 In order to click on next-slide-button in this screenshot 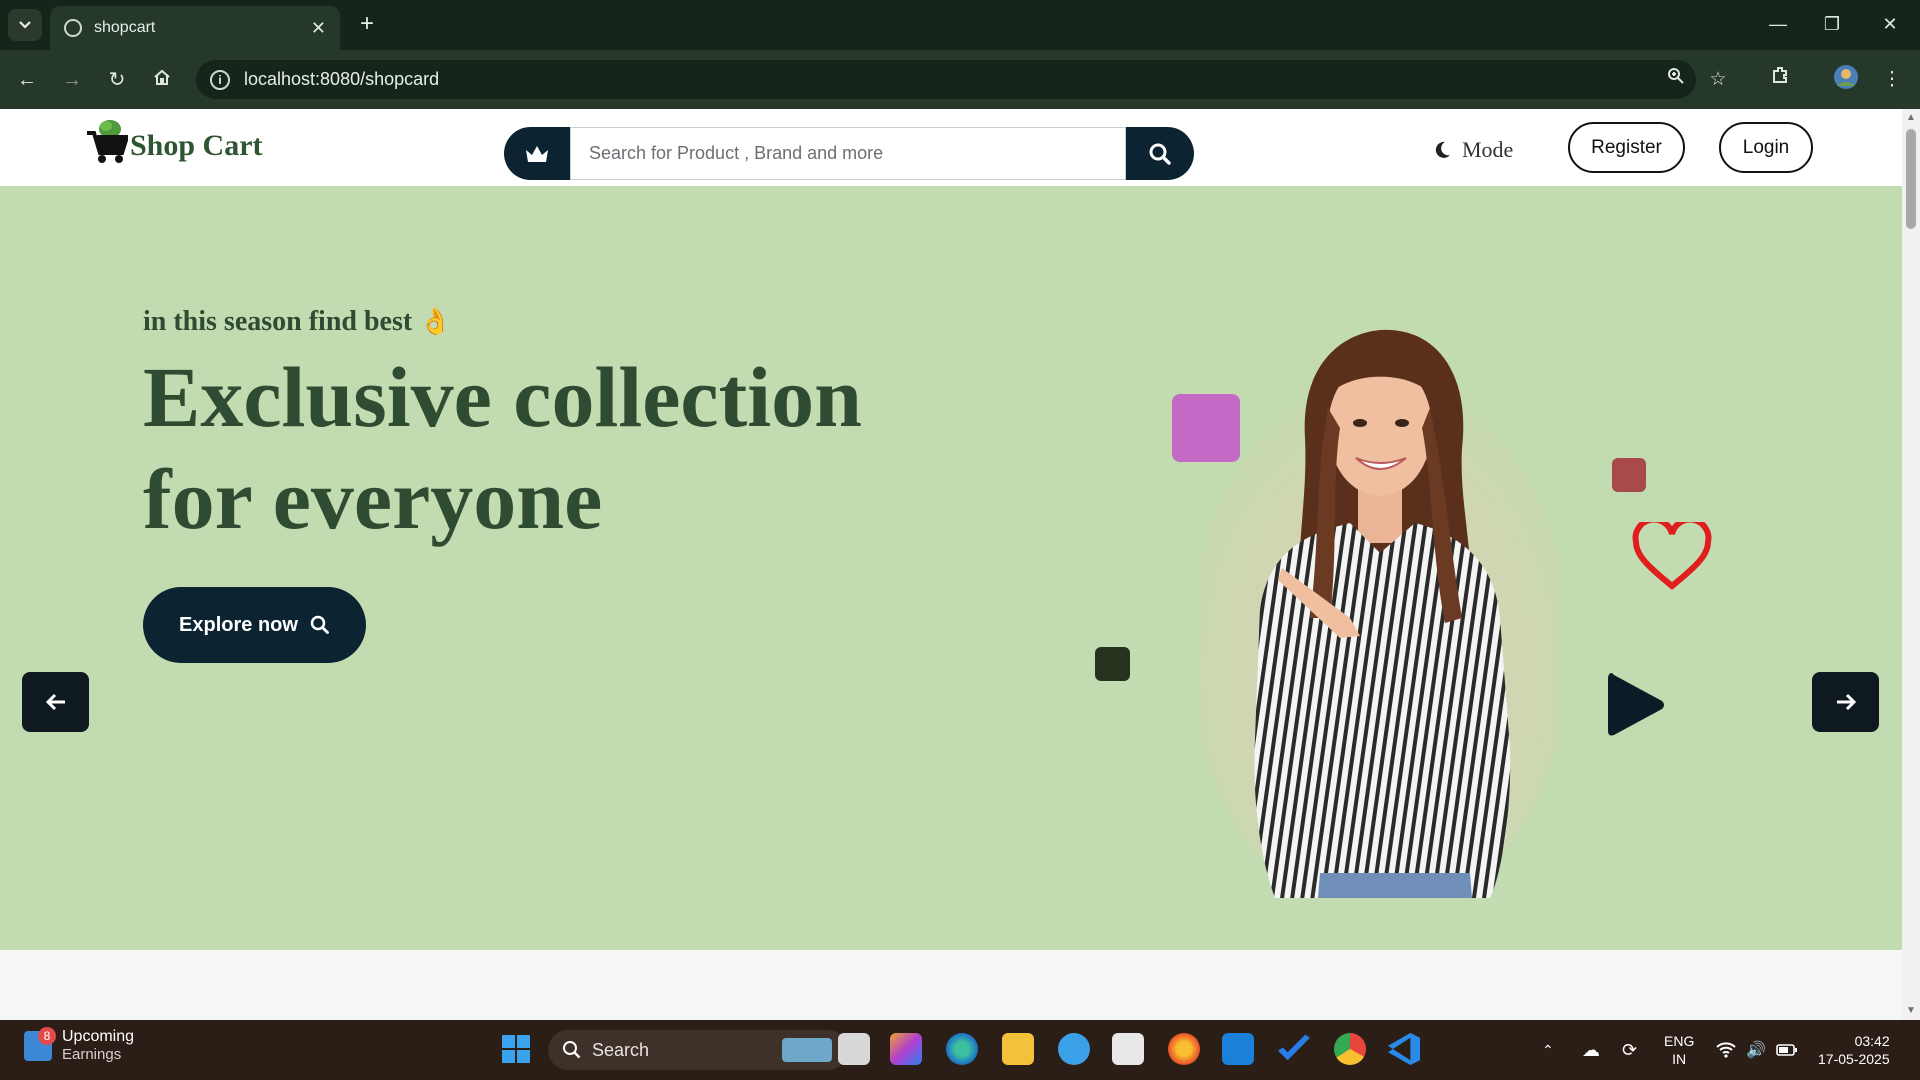, I will do `click(1845, 702)`.